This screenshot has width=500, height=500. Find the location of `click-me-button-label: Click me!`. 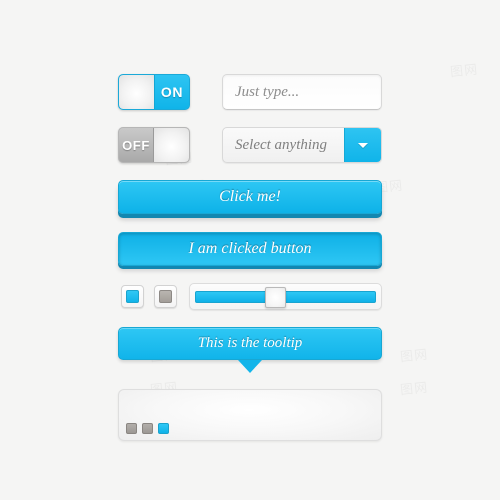

click-me-button-label: Click me! is located at coordinates (250, 196).